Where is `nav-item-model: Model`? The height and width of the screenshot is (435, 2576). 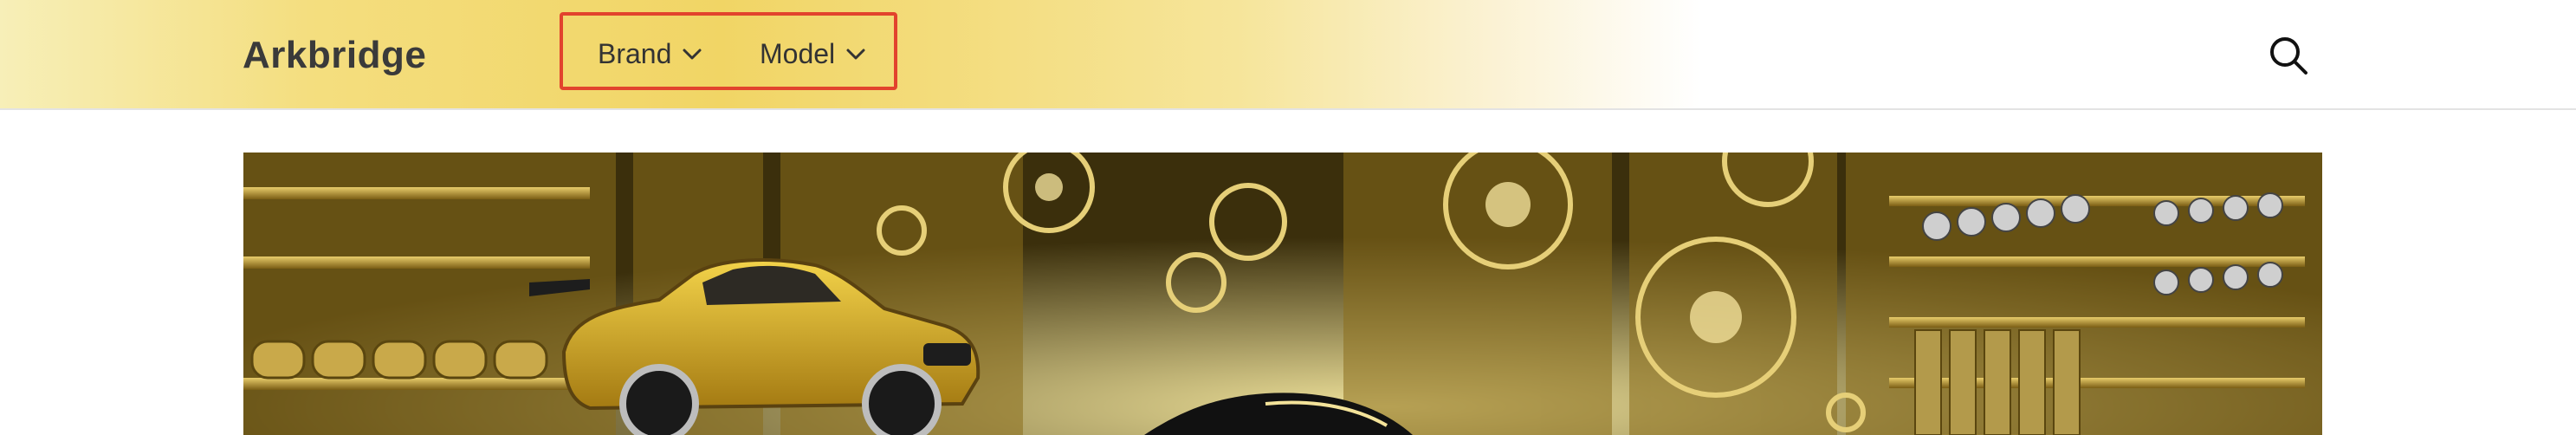 nav-item-model: Model is located at coordinates (813, 54).